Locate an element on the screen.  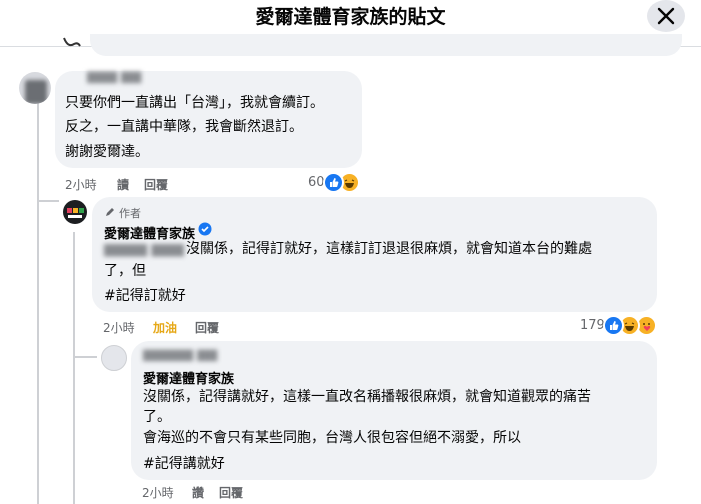
thread-connector is located at coordinates (48, 201).